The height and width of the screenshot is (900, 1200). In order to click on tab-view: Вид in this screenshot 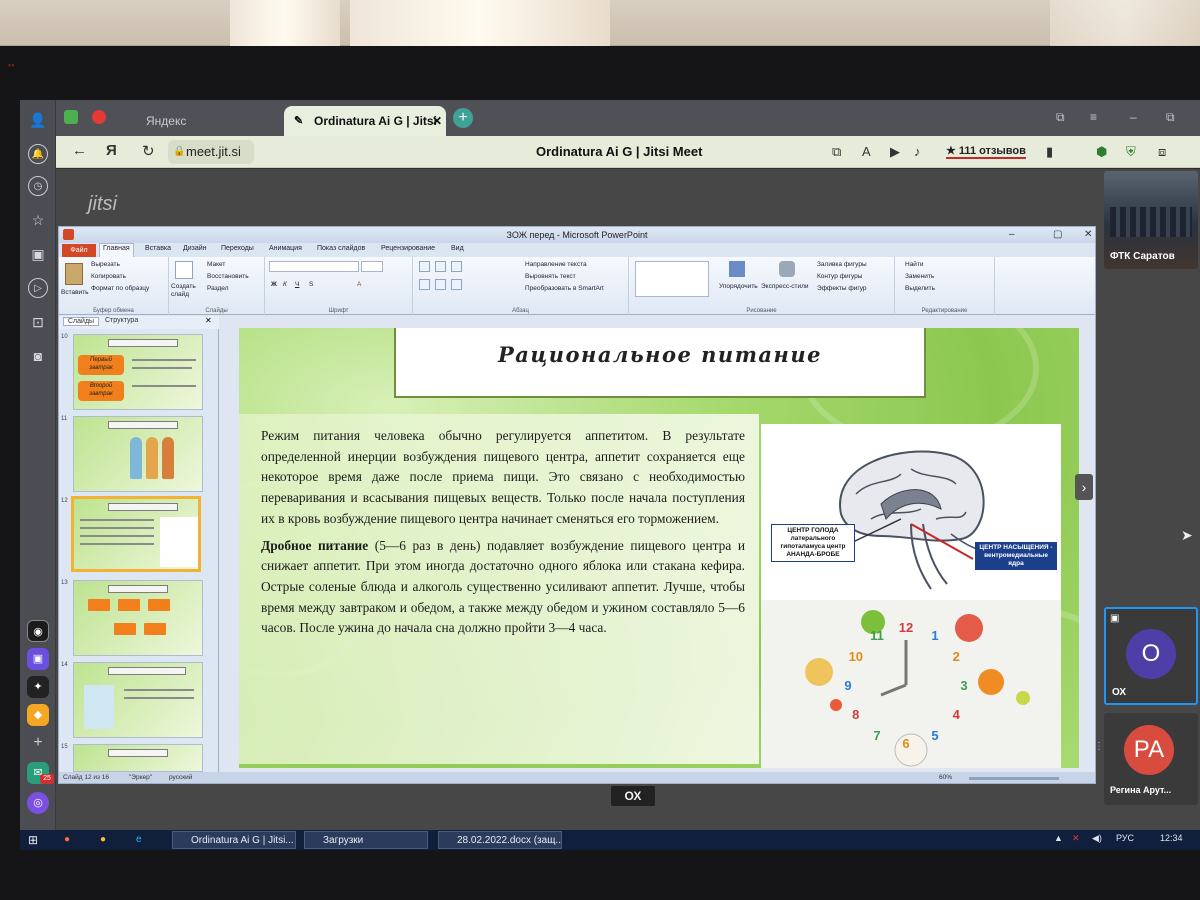, I will do `click(457, 248)`.